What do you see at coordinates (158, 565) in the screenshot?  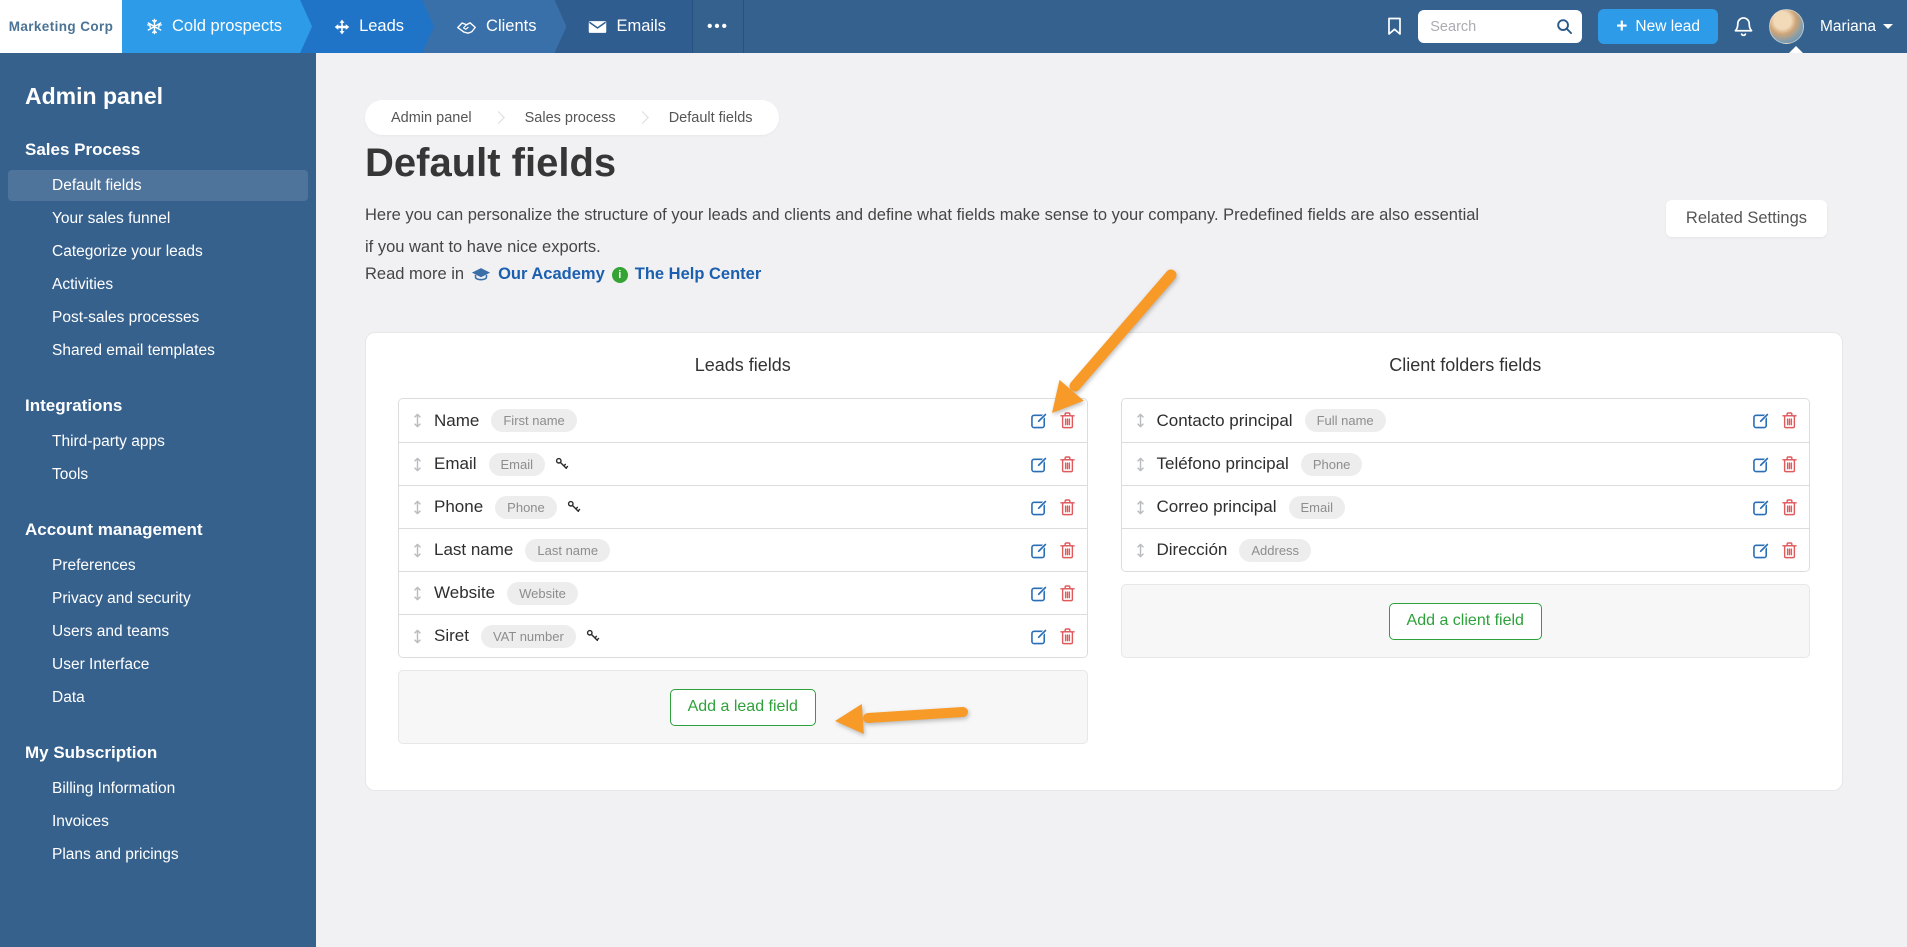 I see `sidebar-item-preferences: Preferences` at bounding box center [158, 565].